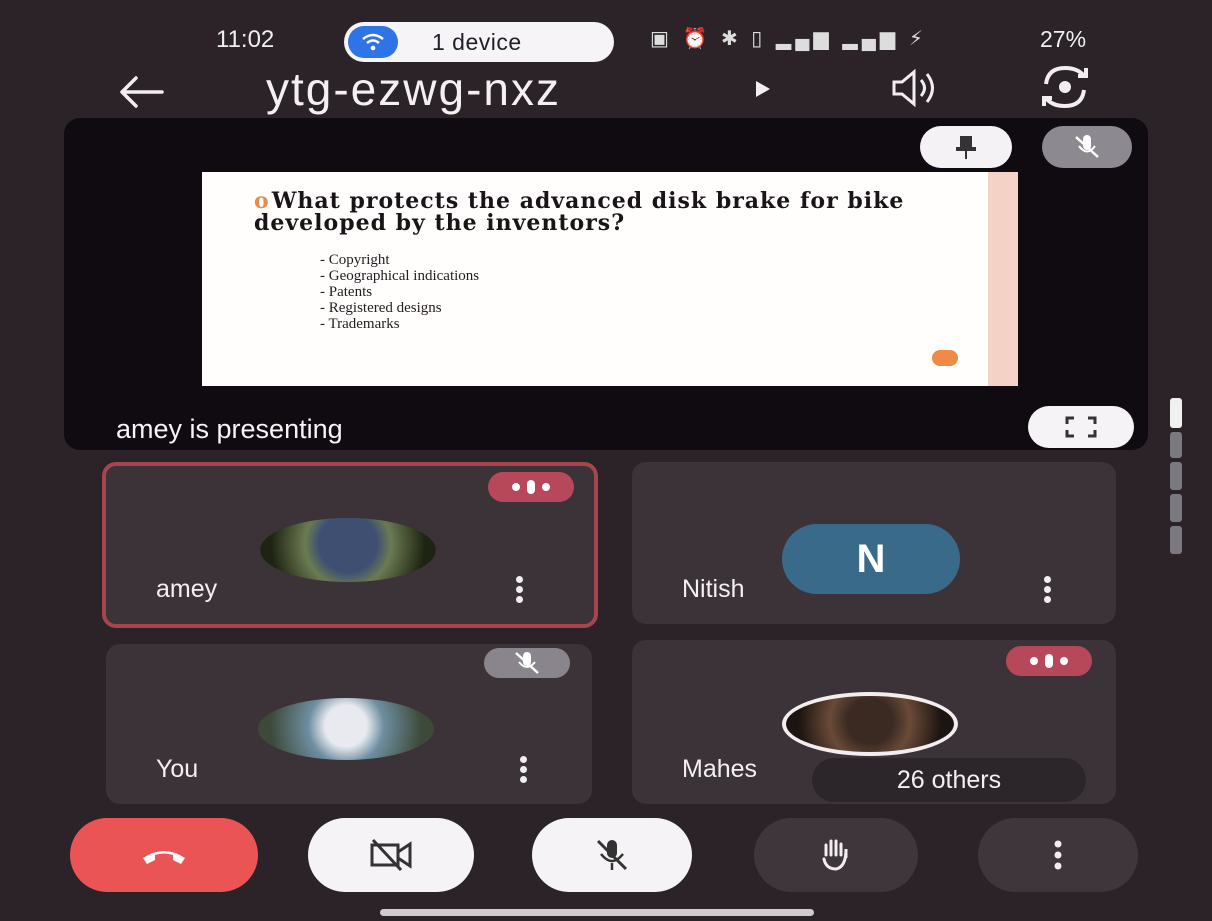  I want to click on camera-off-icon, so click(391, 855).